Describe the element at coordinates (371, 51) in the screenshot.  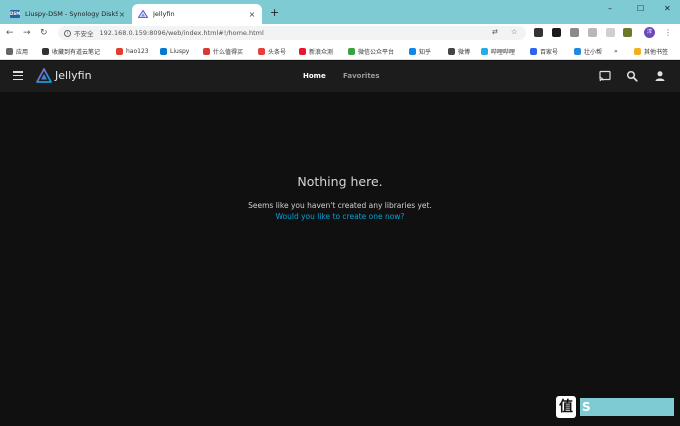
I see `bookmark-item: 微信公众平台` at that location.